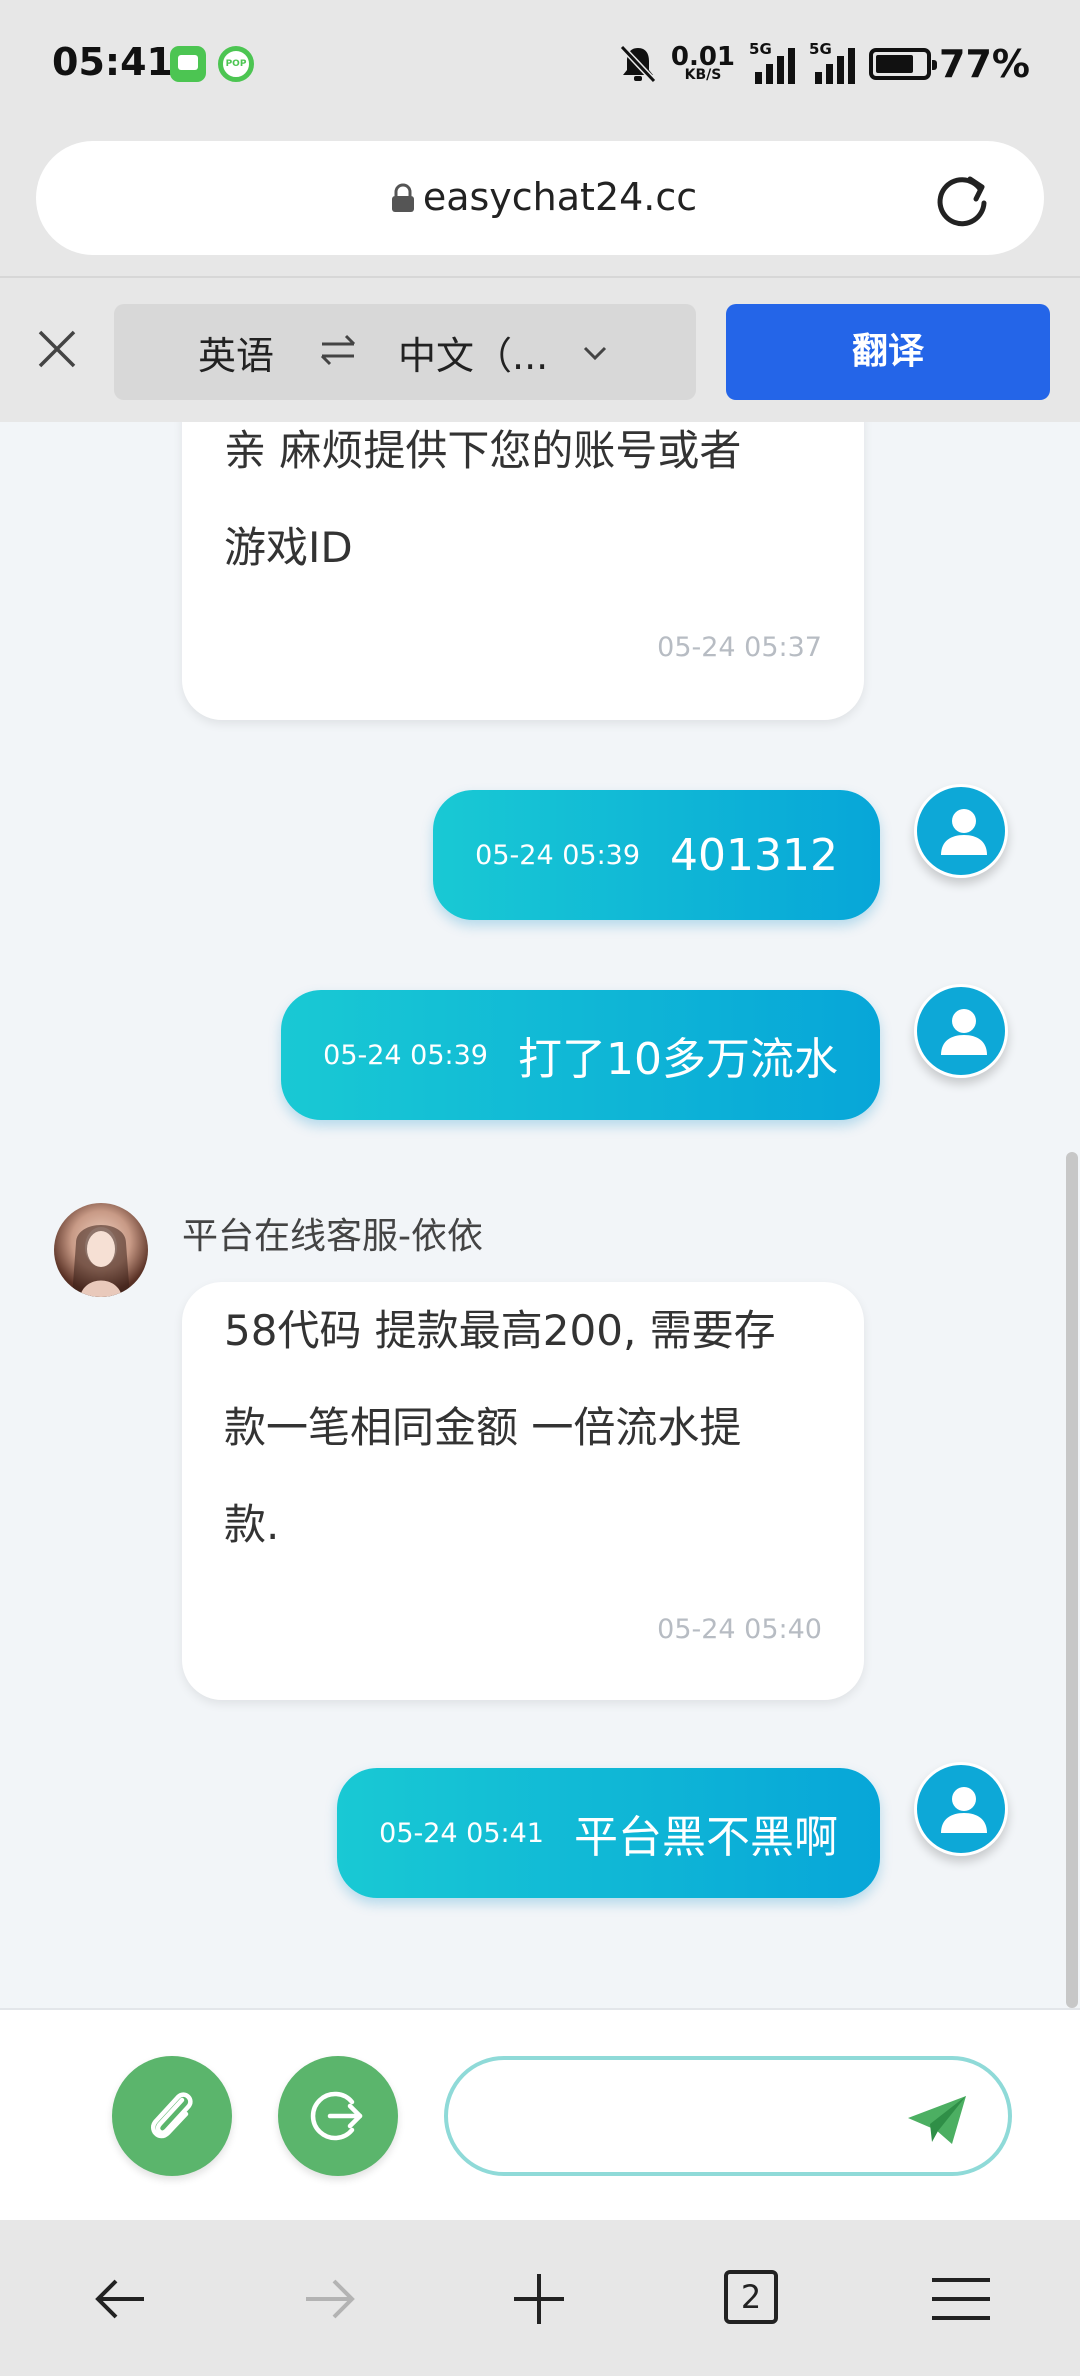 The width and height of the screenshot is (1080, 2376). I want to click on address-bar: easychat24.cc, so click(540, 198).